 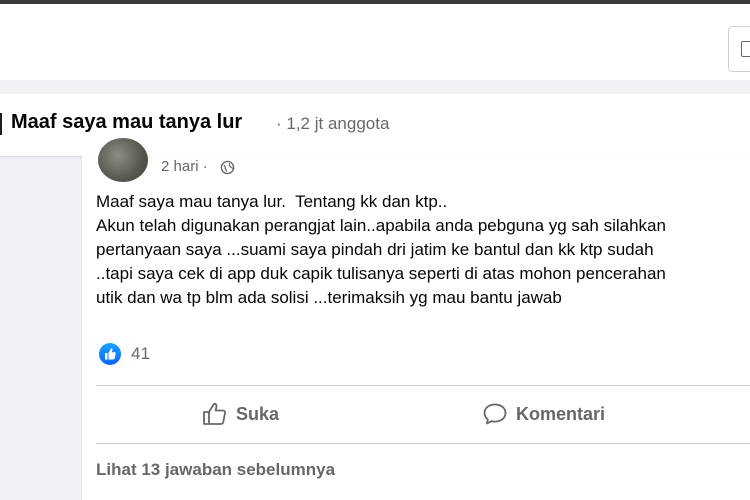 What do you see at coordinates (333, 123) in the screenshot?
I see `group-member-count: · 1,2 jt anggota` at bounding box center [333, 123].